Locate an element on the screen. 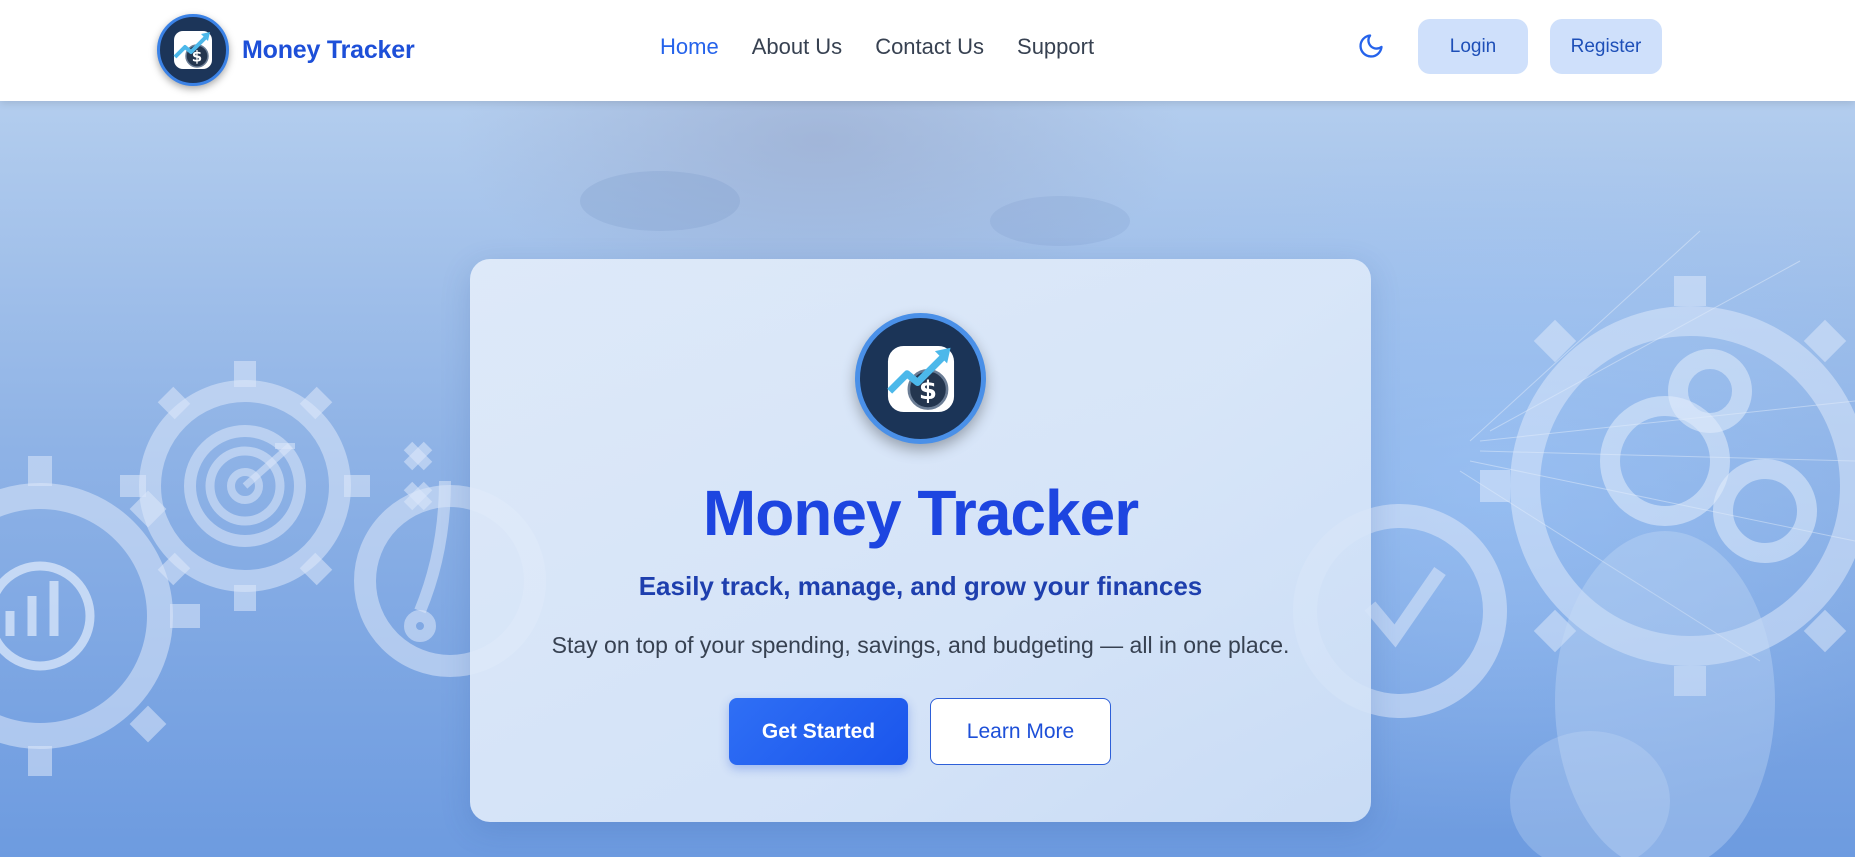 The height and width of the screenshot is (857, 1855). register-button: Register is located at coordinates (1606, 46).